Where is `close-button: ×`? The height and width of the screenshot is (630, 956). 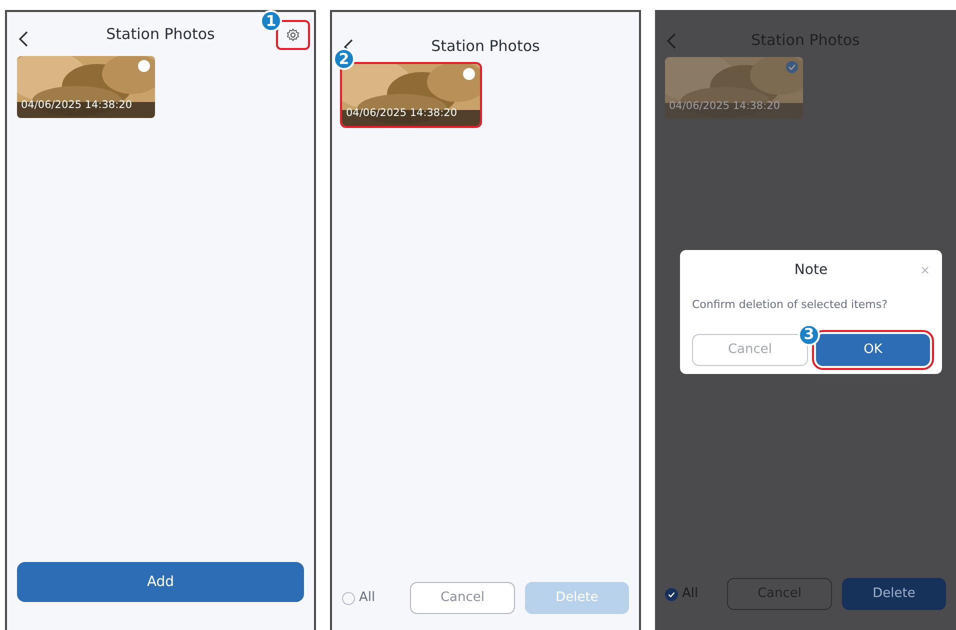
close-button: × is located at coordinates (925, 270).